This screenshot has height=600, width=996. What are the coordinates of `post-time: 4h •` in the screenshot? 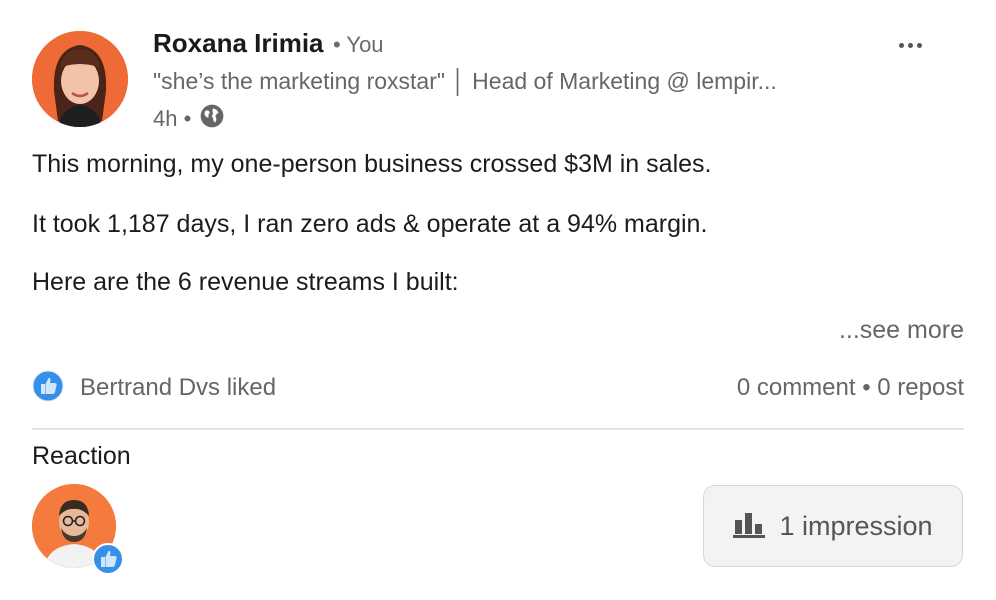 It's located at (172, 118).